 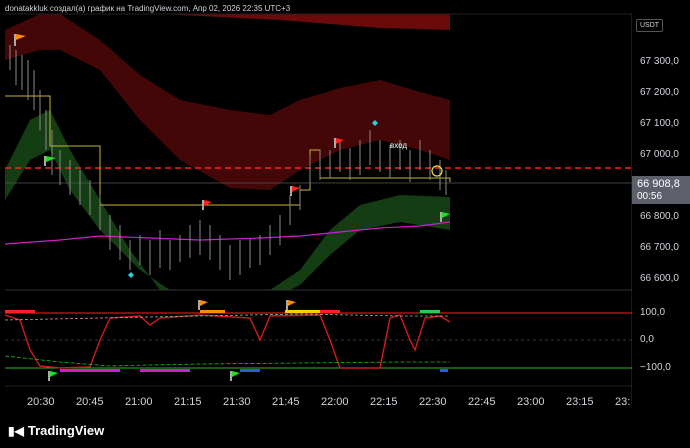 What do you see at coordinates (90, 402) in the screenshot?
I see `time-tick: 20:45` at bounding box center [90, 402].